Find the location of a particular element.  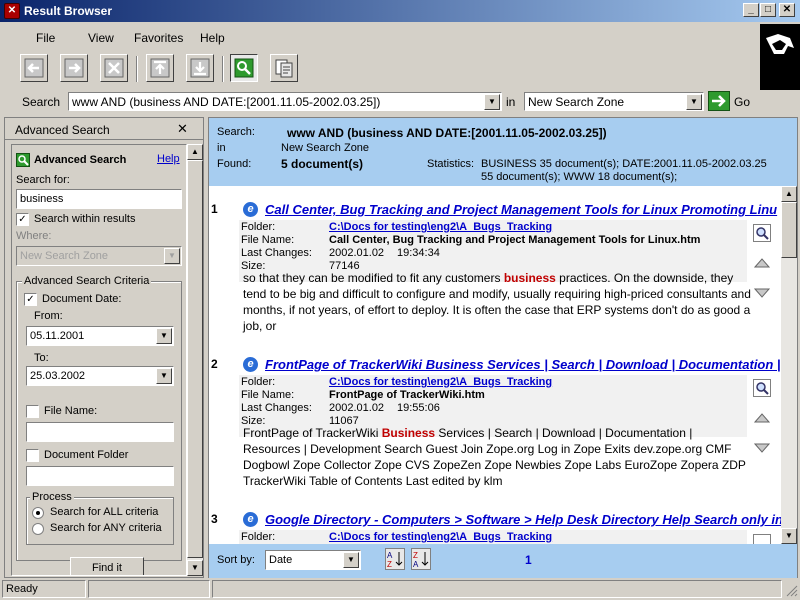

find-it-button: Find it is located at coordinates (107, 566).